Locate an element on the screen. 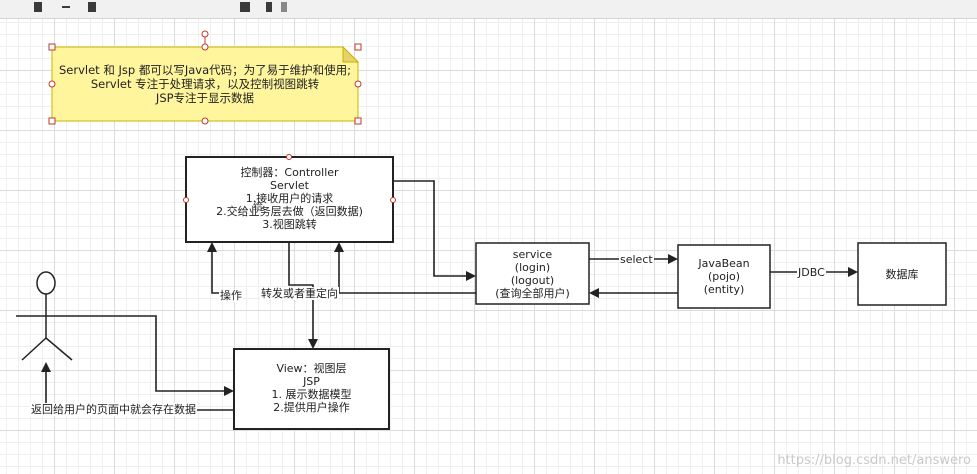 Image resolution: width=977 pixels, height=474 pixels. edge-user-to-view is located at coordinates (156, 355).